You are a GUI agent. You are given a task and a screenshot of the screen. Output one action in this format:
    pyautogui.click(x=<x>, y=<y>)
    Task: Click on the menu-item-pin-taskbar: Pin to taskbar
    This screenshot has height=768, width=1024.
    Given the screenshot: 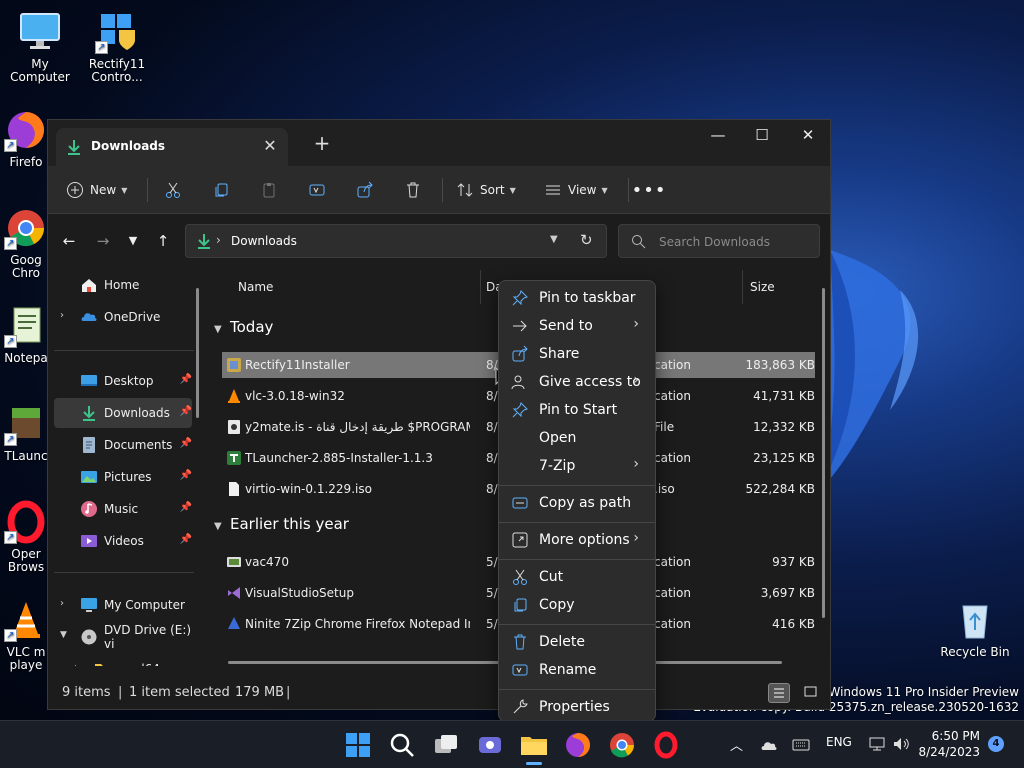 What is the action you would take?
    pyautogui.click(x=577, y=298)
    